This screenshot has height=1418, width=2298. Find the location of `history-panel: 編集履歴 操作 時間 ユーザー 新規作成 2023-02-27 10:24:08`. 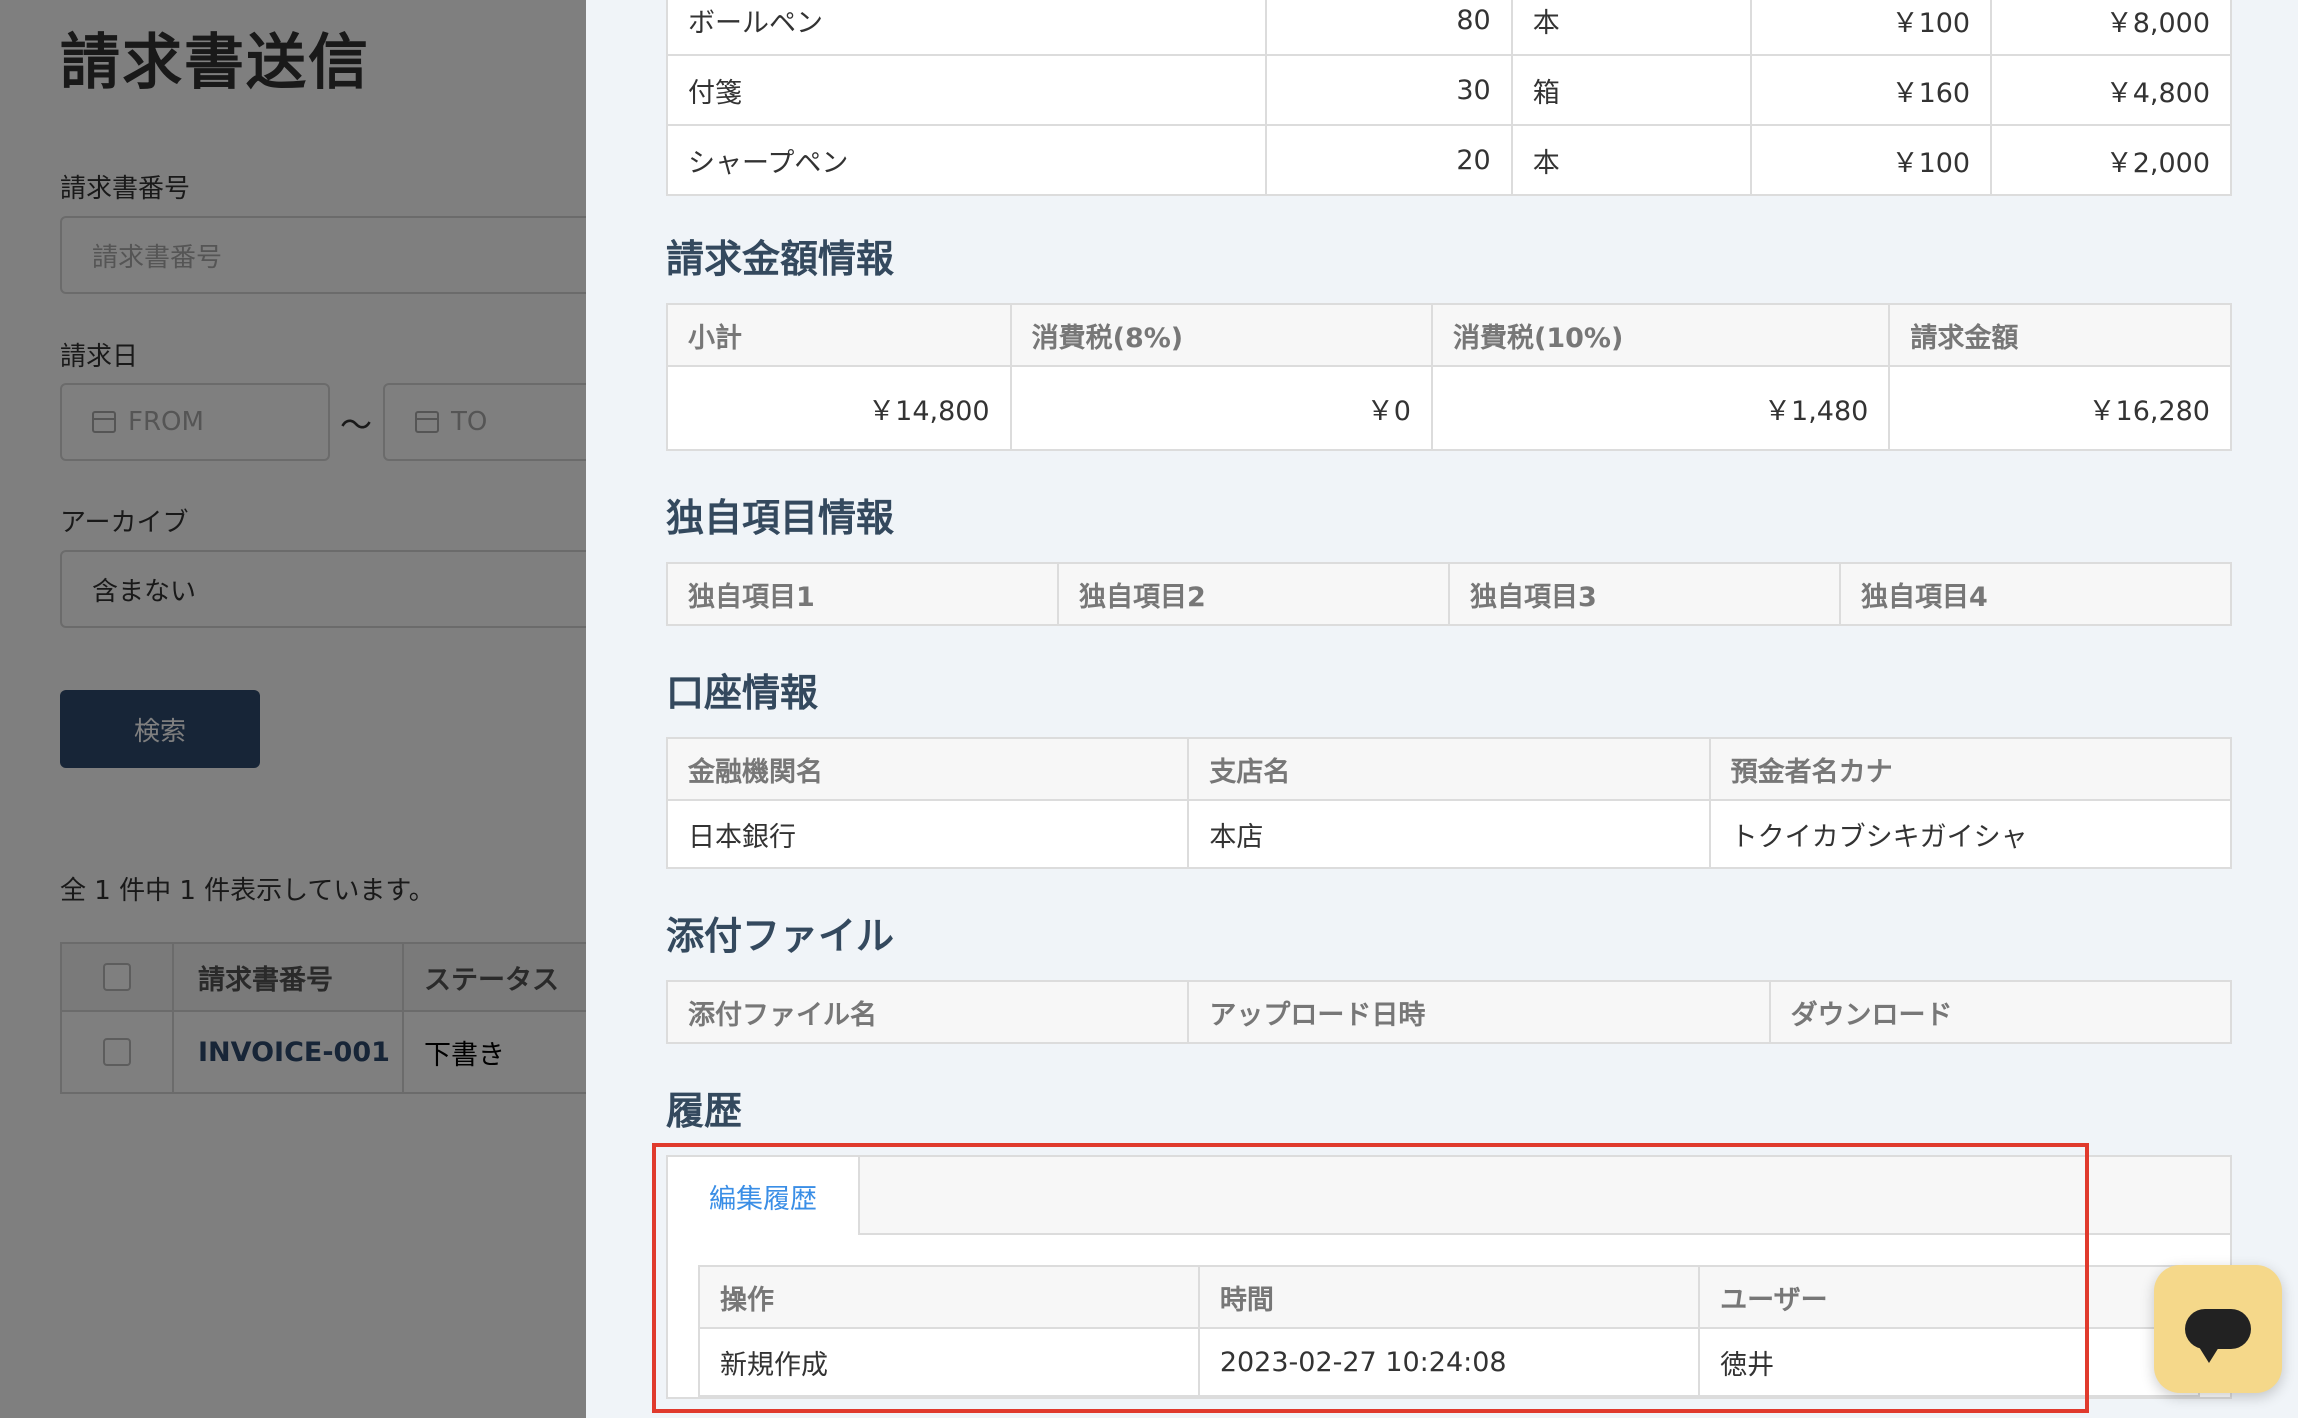

history-panel: 編集履歴 操作 時間 ユーザー 新規作成 2023-02-27 10:24:08 is located at coordinates (1449, 1277).